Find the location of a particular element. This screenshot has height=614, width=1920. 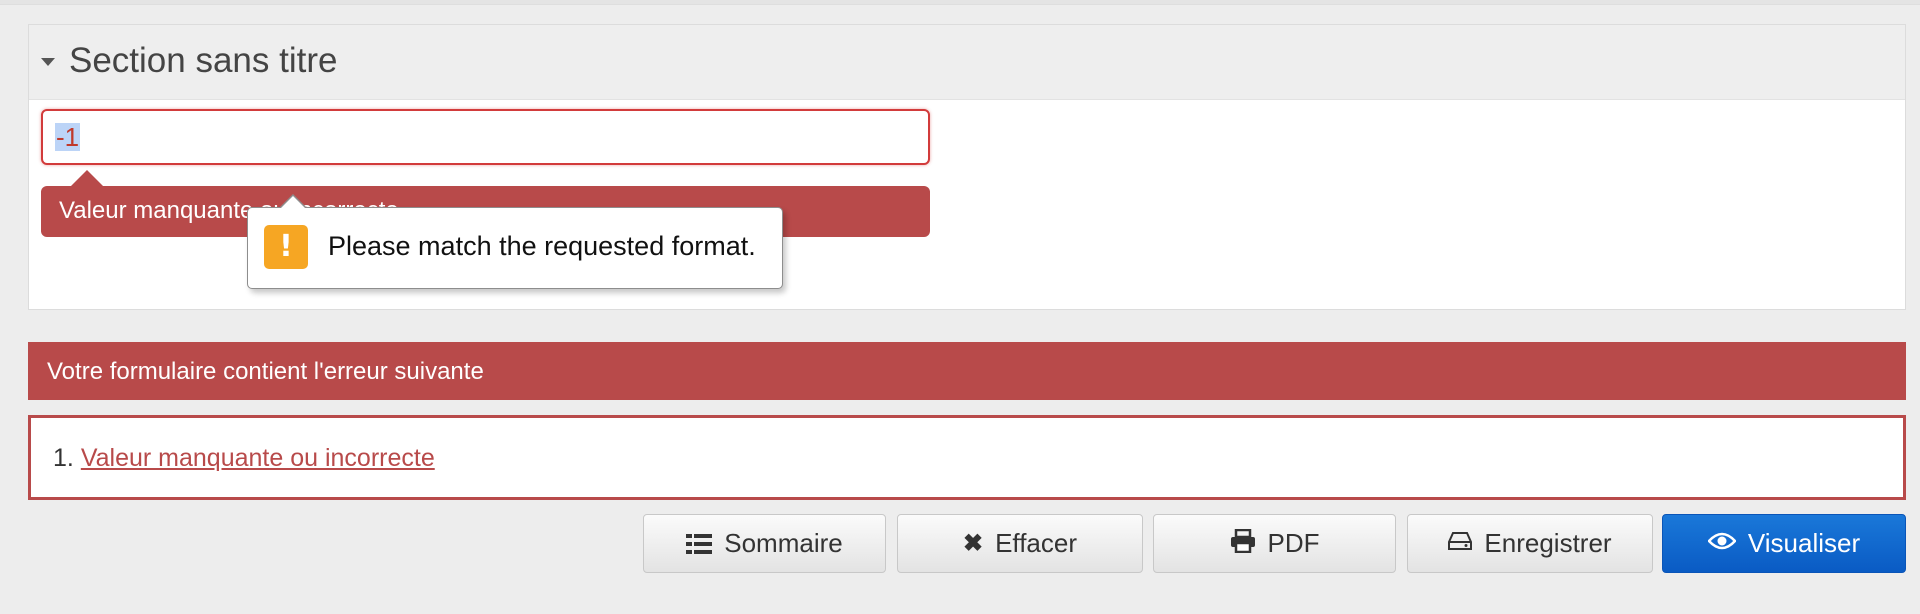

list-icon is located at coordinates (699, 543).